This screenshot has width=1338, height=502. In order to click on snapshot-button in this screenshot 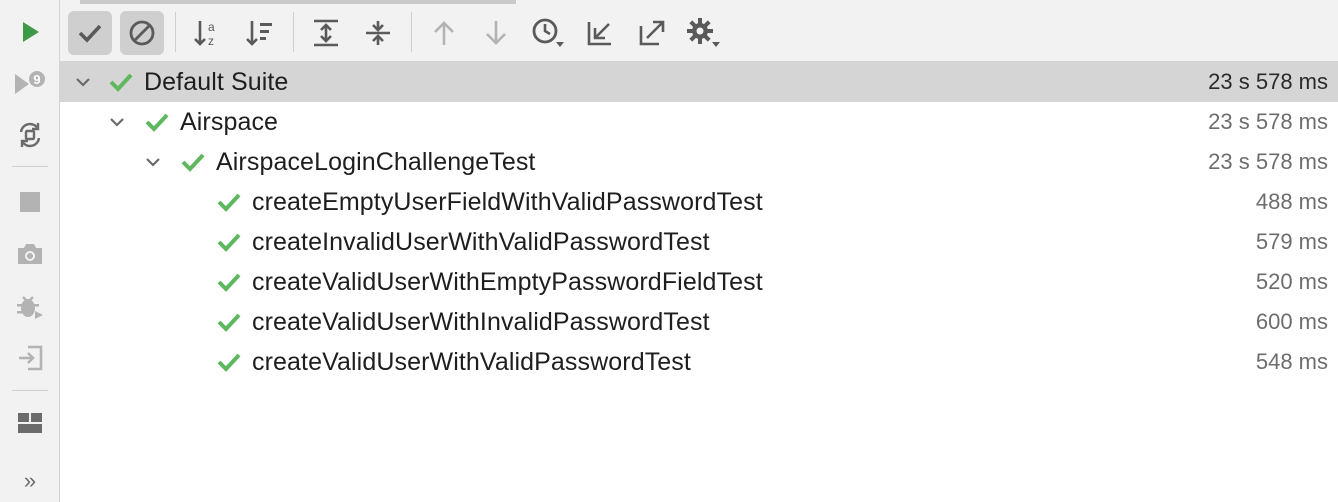, I will do `click(30, 254)`.